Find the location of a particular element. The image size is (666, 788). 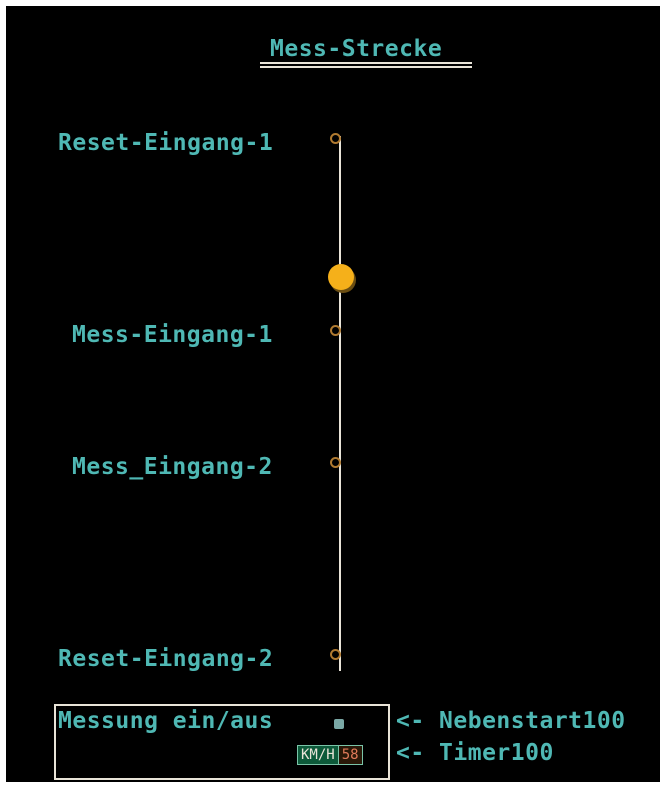

title-underline-top is located at coordinates (366, 63).